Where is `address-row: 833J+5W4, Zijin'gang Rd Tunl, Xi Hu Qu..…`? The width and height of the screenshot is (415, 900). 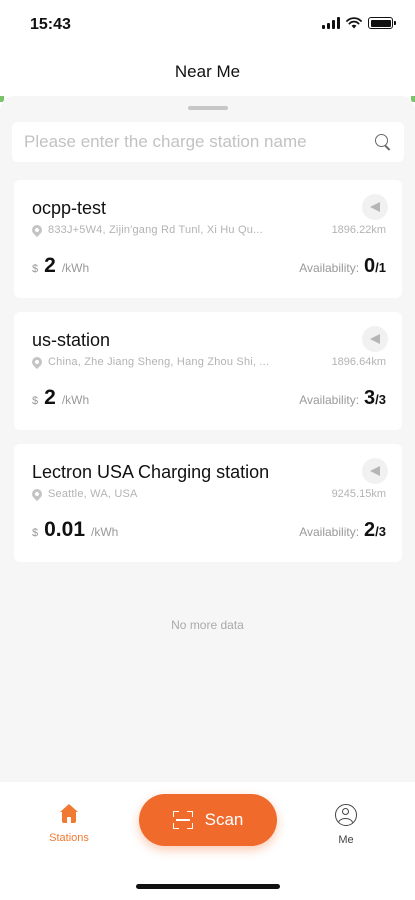 address-row: 833J+5W4, Zijin'gang Rd Tunl, Xi Hu Qu..… is located at coordinates (207, 230).